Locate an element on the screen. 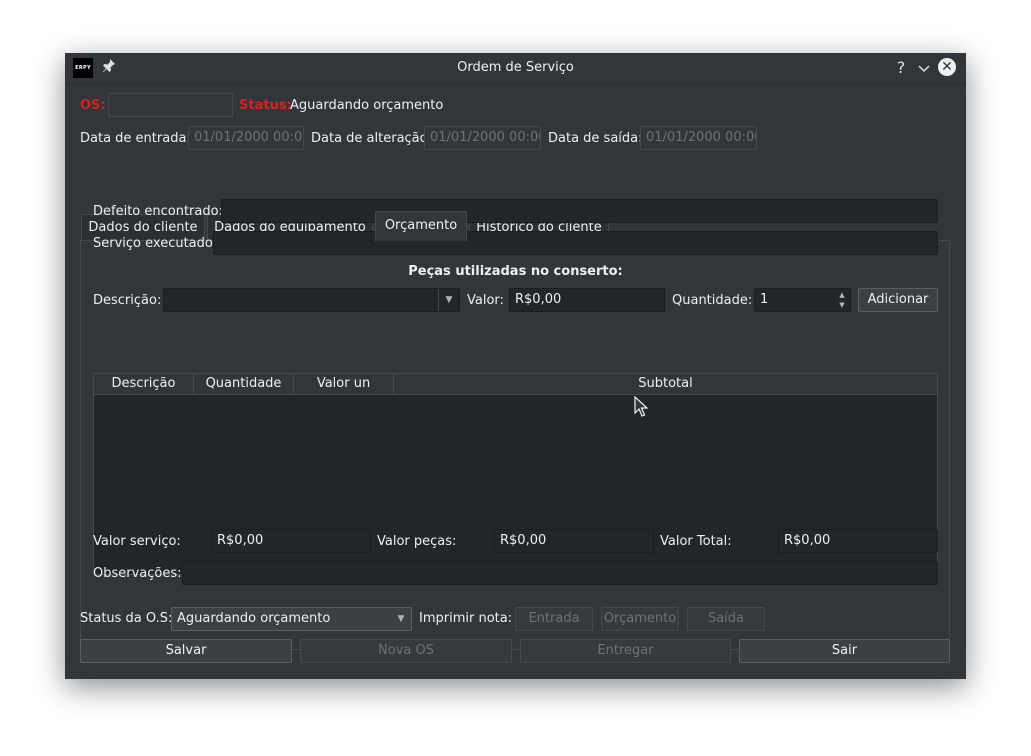  os-number-field is located at coordinates (170, 105).